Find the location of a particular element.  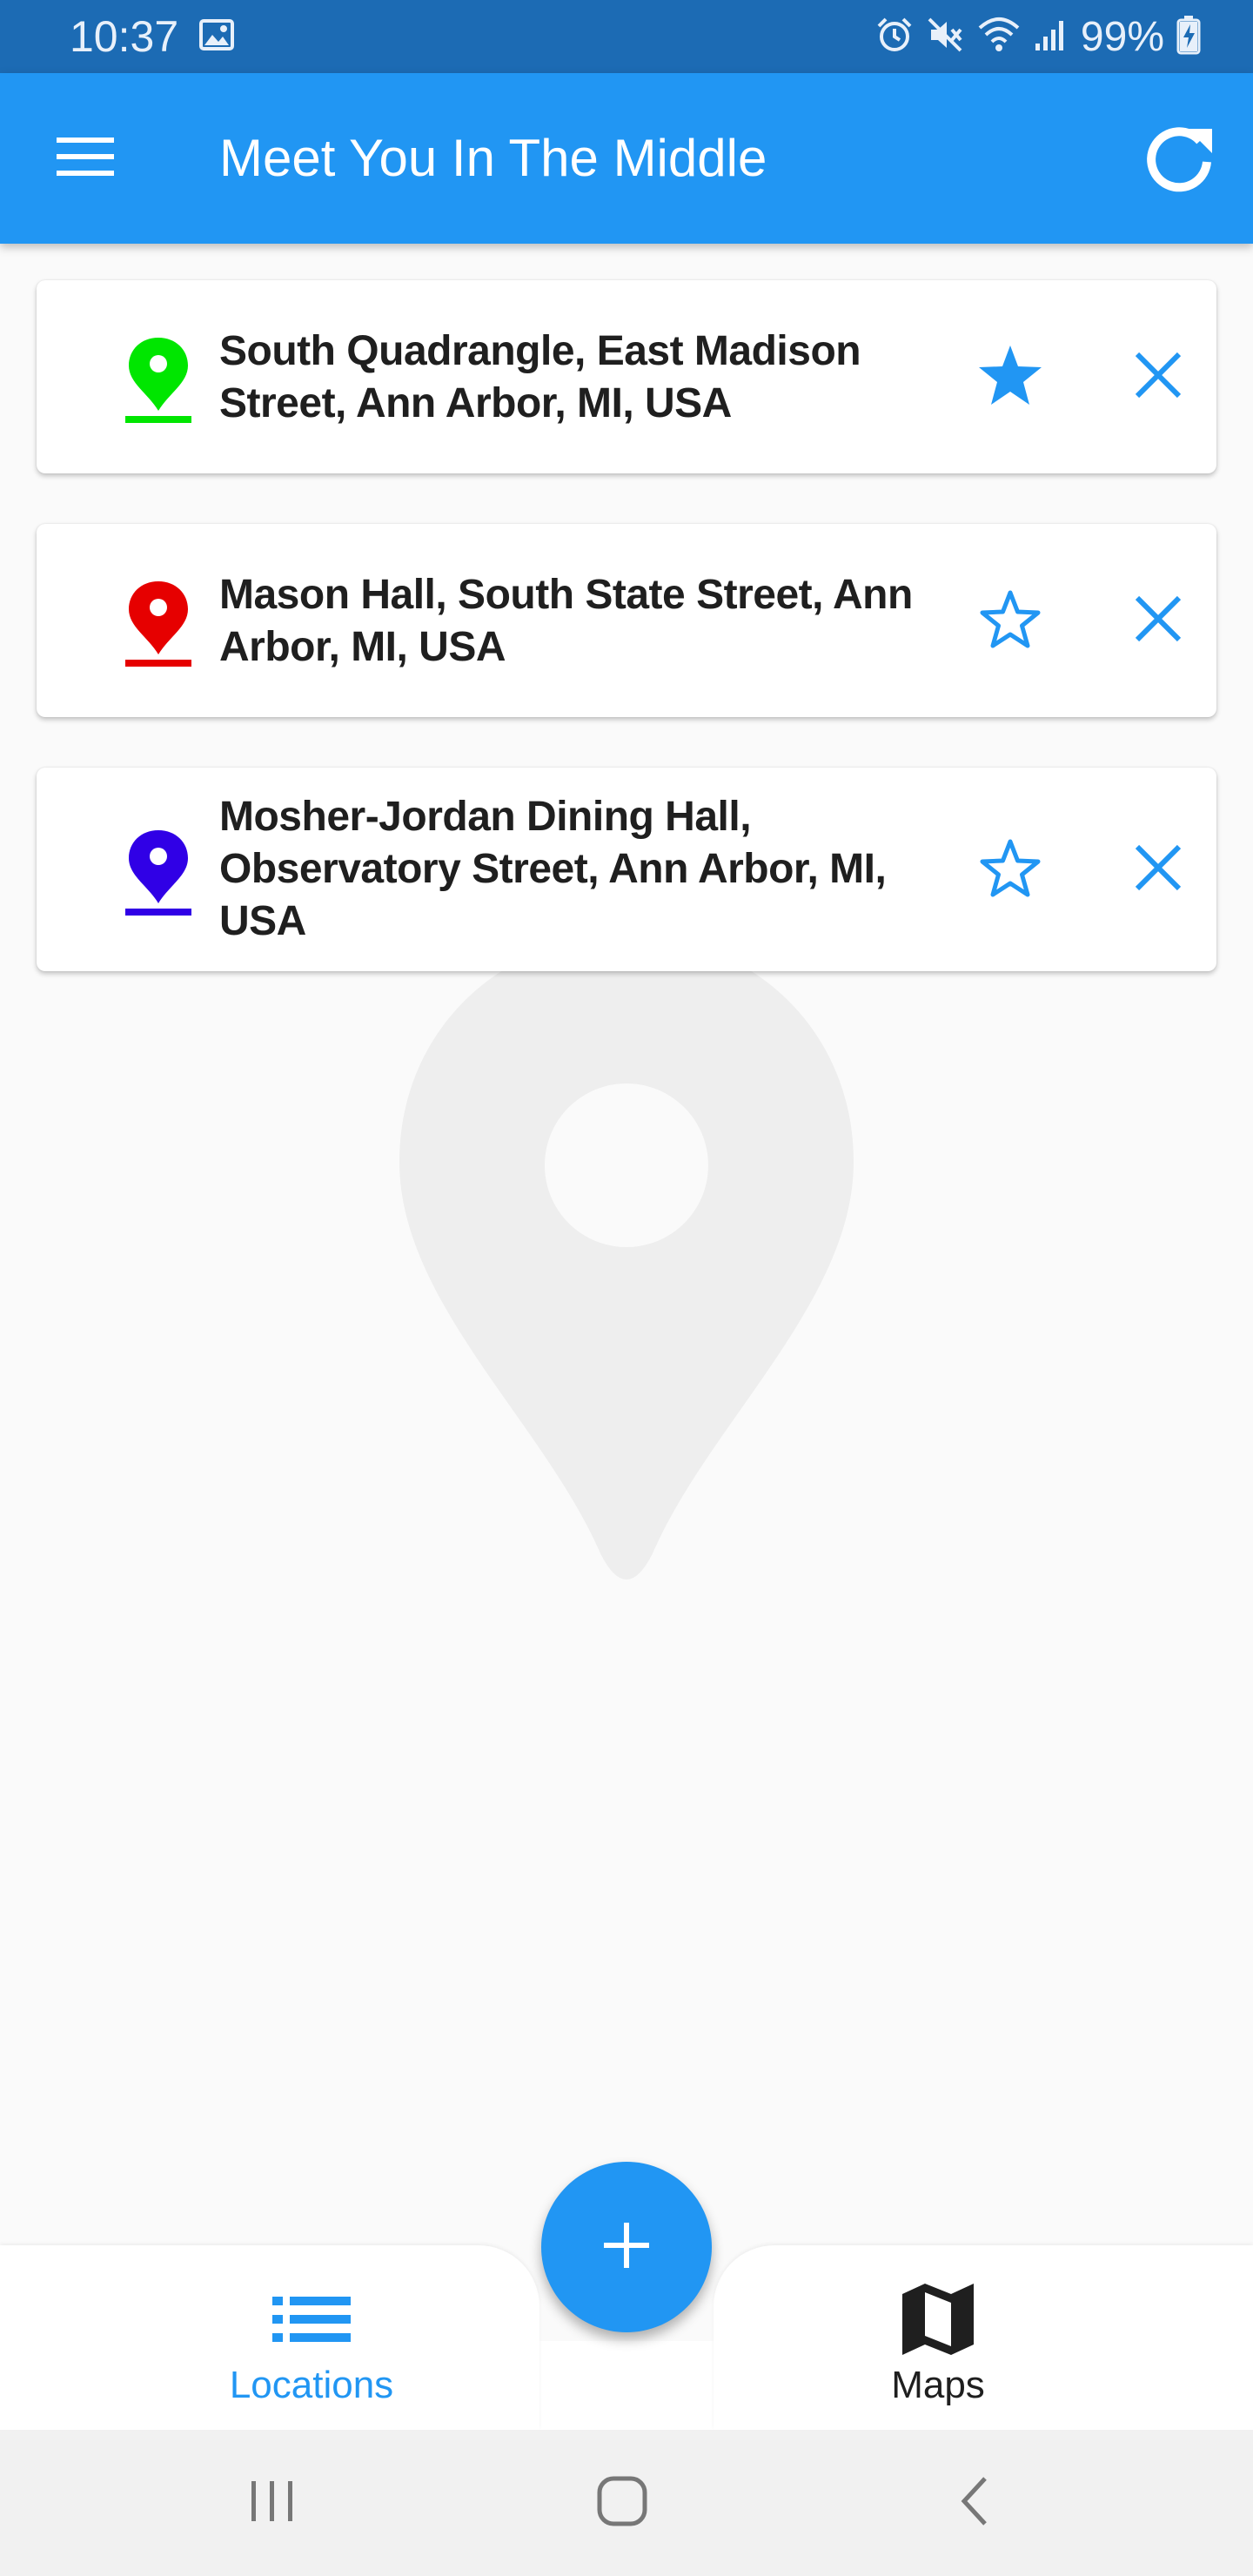

image-icon is located at coordinates (217, 37).